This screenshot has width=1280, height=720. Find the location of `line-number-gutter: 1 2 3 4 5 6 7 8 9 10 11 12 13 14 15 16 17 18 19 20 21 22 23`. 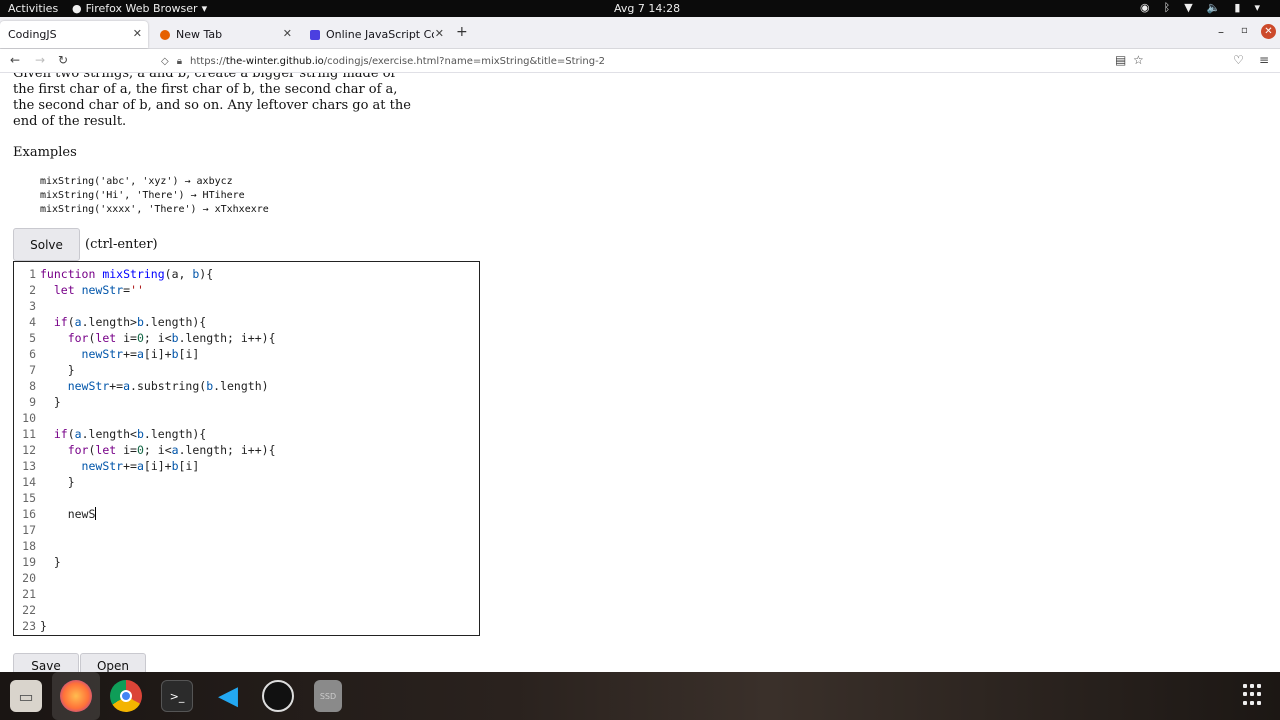

line-number-gutter: 1 2 3 4 5 6 7 8 9 10 11 12 13 14 15 16 17 18 19 20 21 22 23 is located at coordinates (25, 450).